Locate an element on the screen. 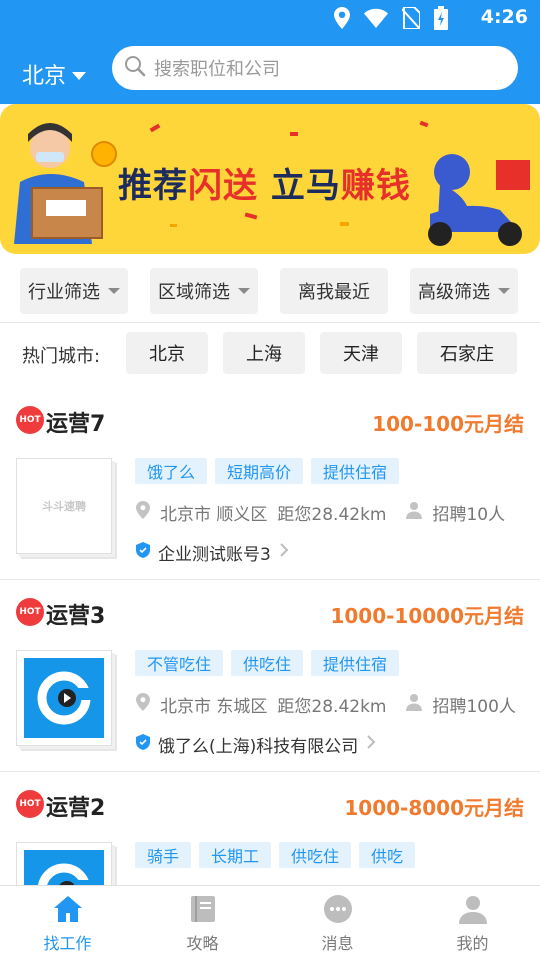  home-icon is located at coordinates (68, 911).